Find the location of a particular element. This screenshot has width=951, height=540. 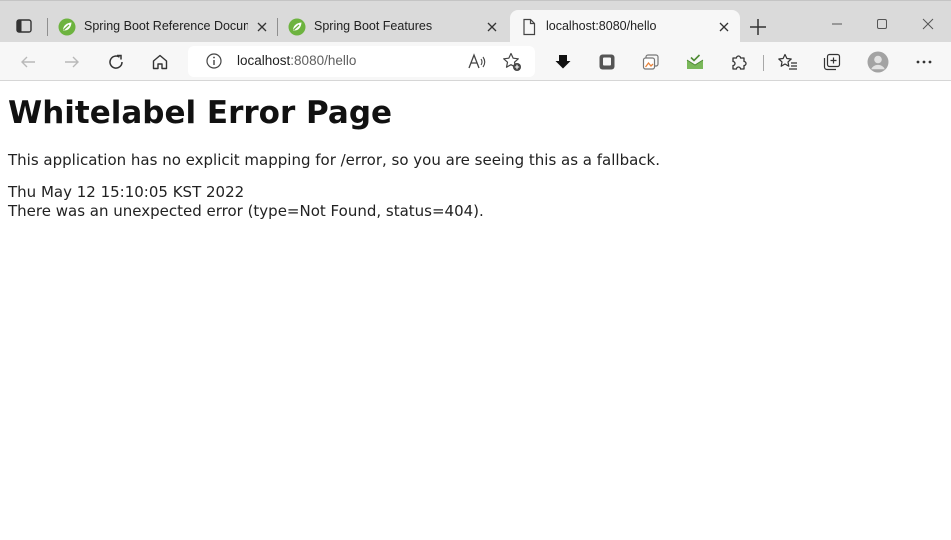

tab-title: Spring Boot Reference Documentation is located at coordinates (166, 26).